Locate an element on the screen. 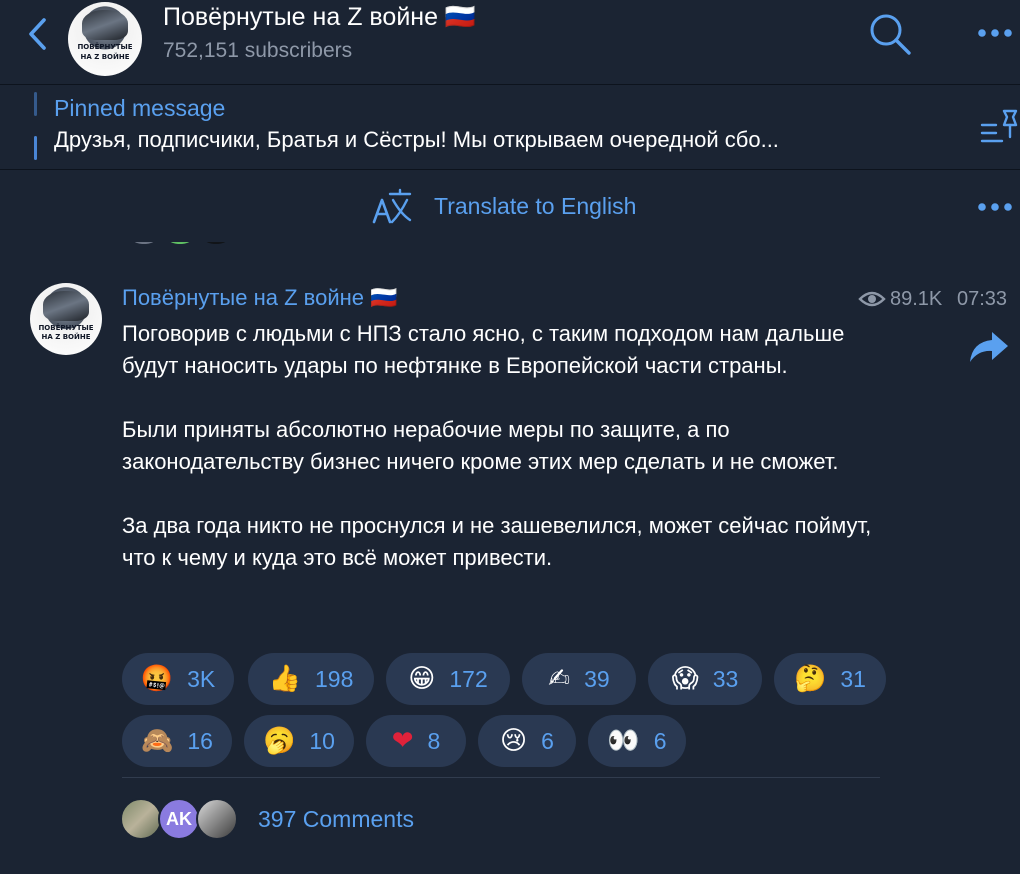 The image size is (1020, 874). search-button is located at coordinates (890, 34).